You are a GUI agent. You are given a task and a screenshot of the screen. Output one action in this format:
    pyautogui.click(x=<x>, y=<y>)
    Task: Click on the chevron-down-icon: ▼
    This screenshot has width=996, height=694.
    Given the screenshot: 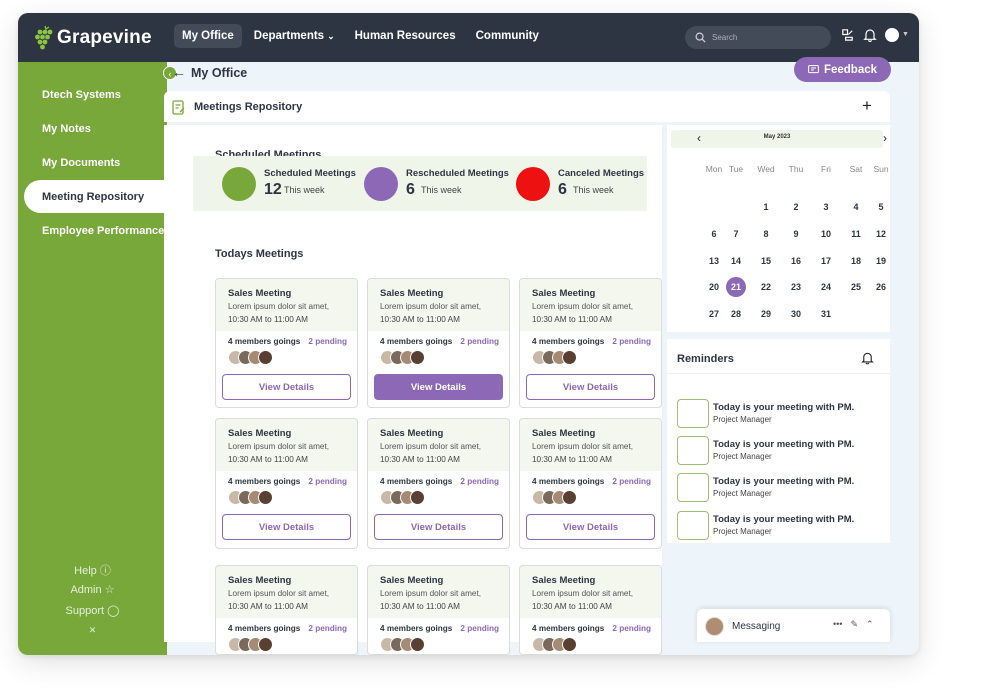 What is the action you would take?
    pyautogui.click(x=905, y=34)
    